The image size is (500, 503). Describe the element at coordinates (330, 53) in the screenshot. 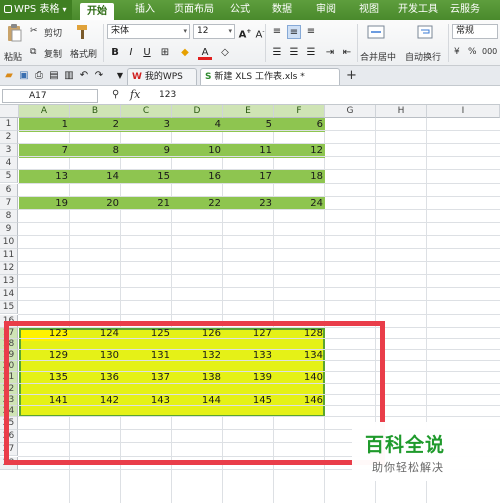

I see `indent-icon: ⇥` at that location.